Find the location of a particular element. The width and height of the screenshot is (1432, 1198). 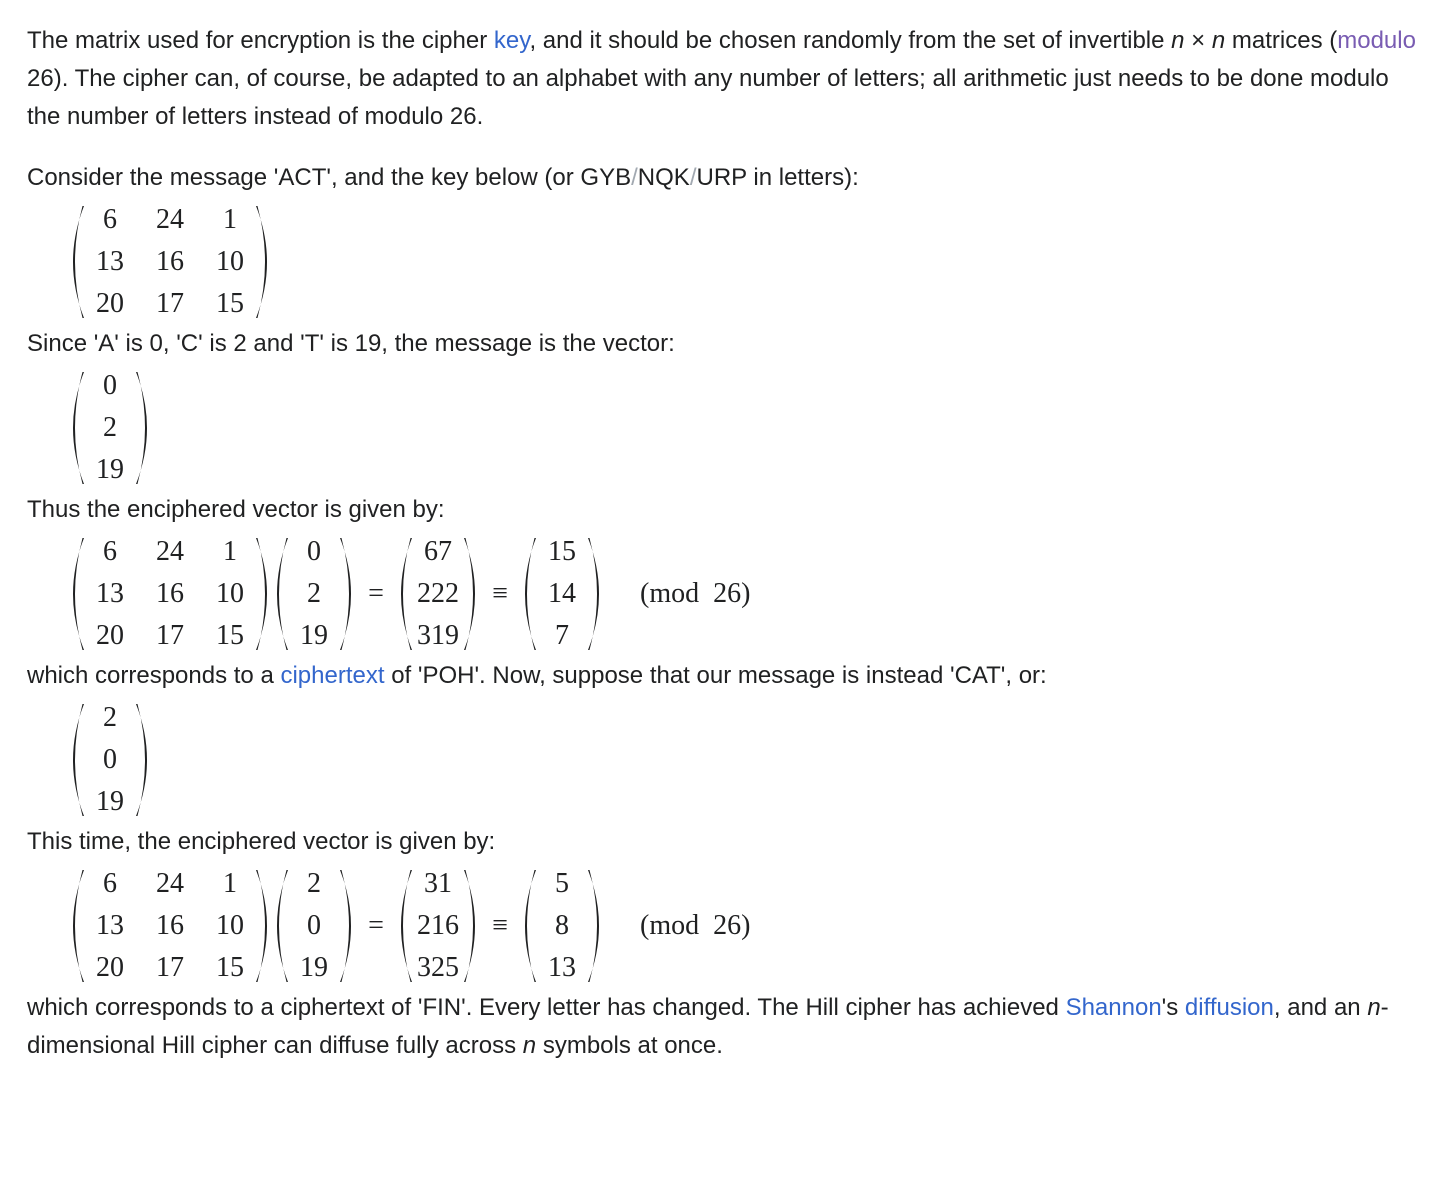

matrix-entry: 319 is located at coordinates (438, 635).